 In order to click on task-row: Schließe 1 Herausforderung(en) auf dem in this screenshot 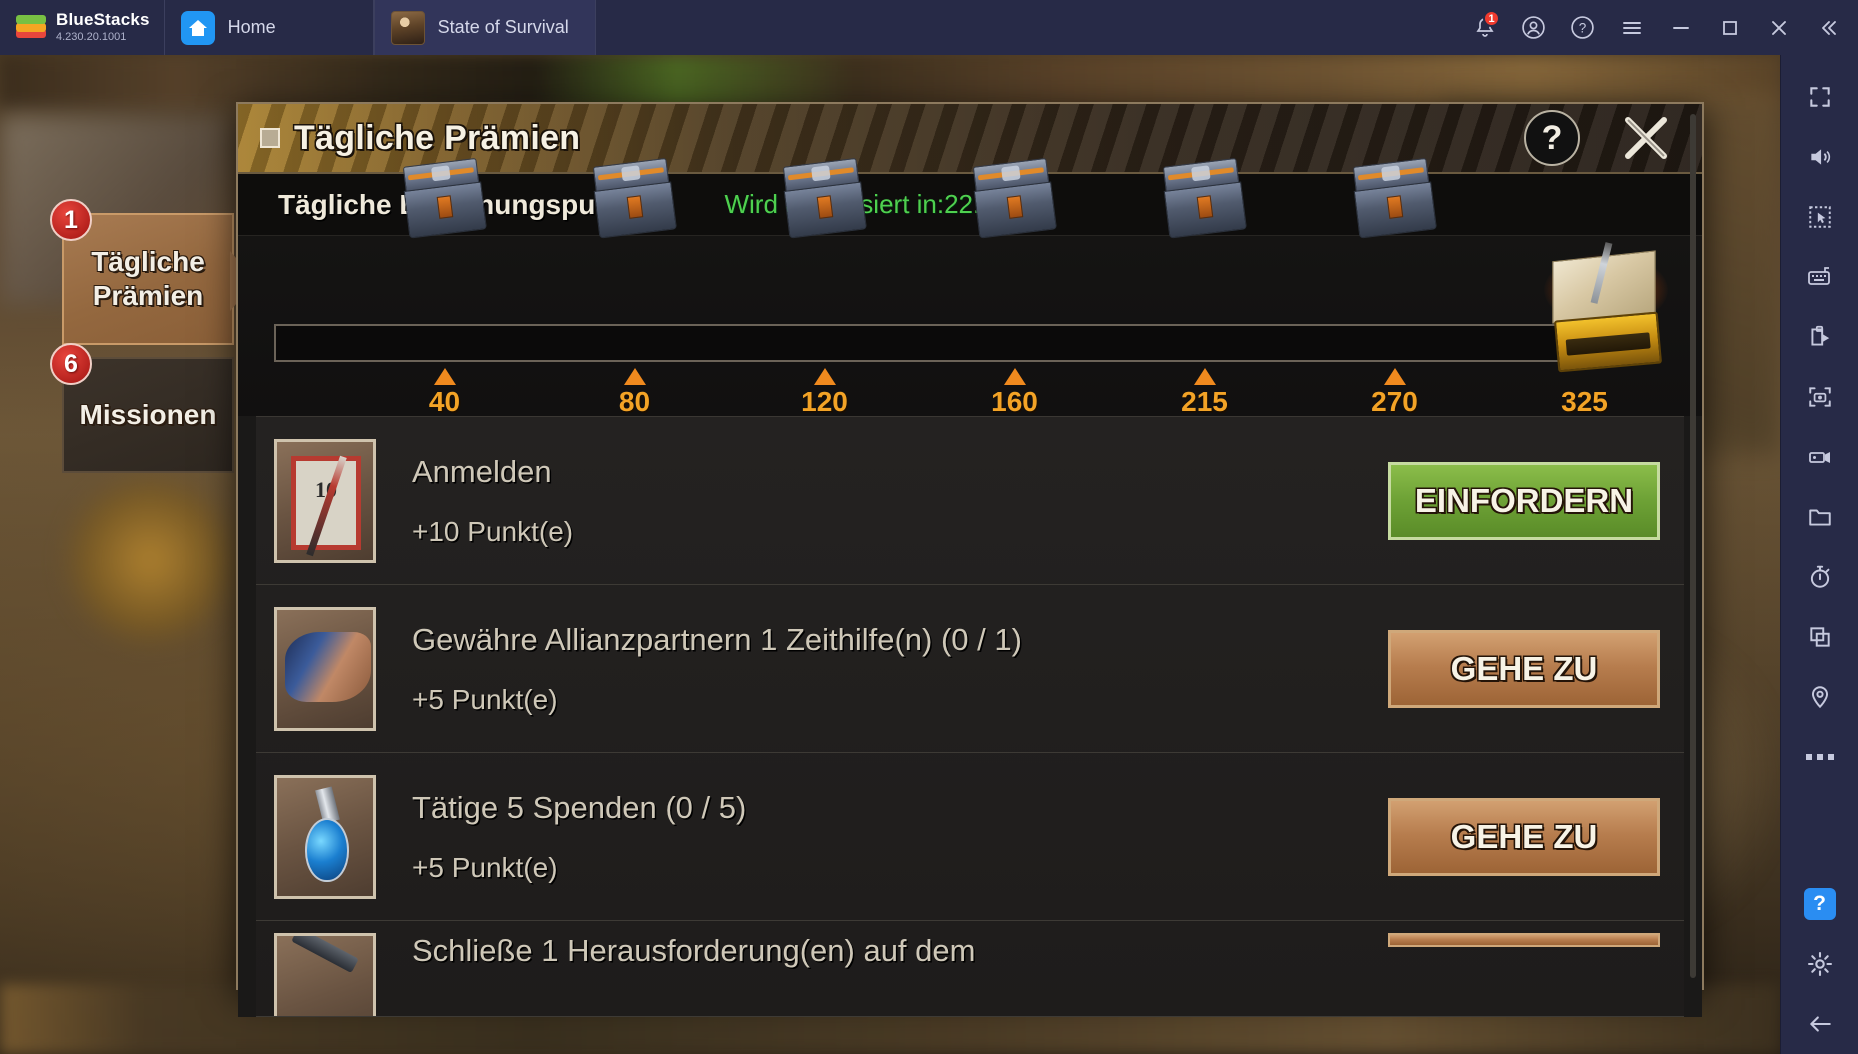, I will do `click(970, 969)`.